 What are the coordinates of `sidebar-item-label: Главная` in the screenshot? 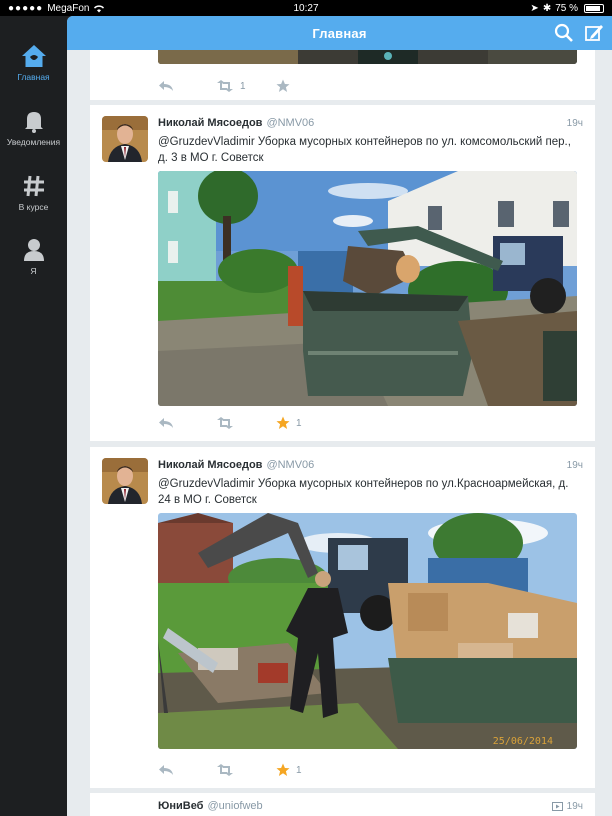 It's located at (33, 77).